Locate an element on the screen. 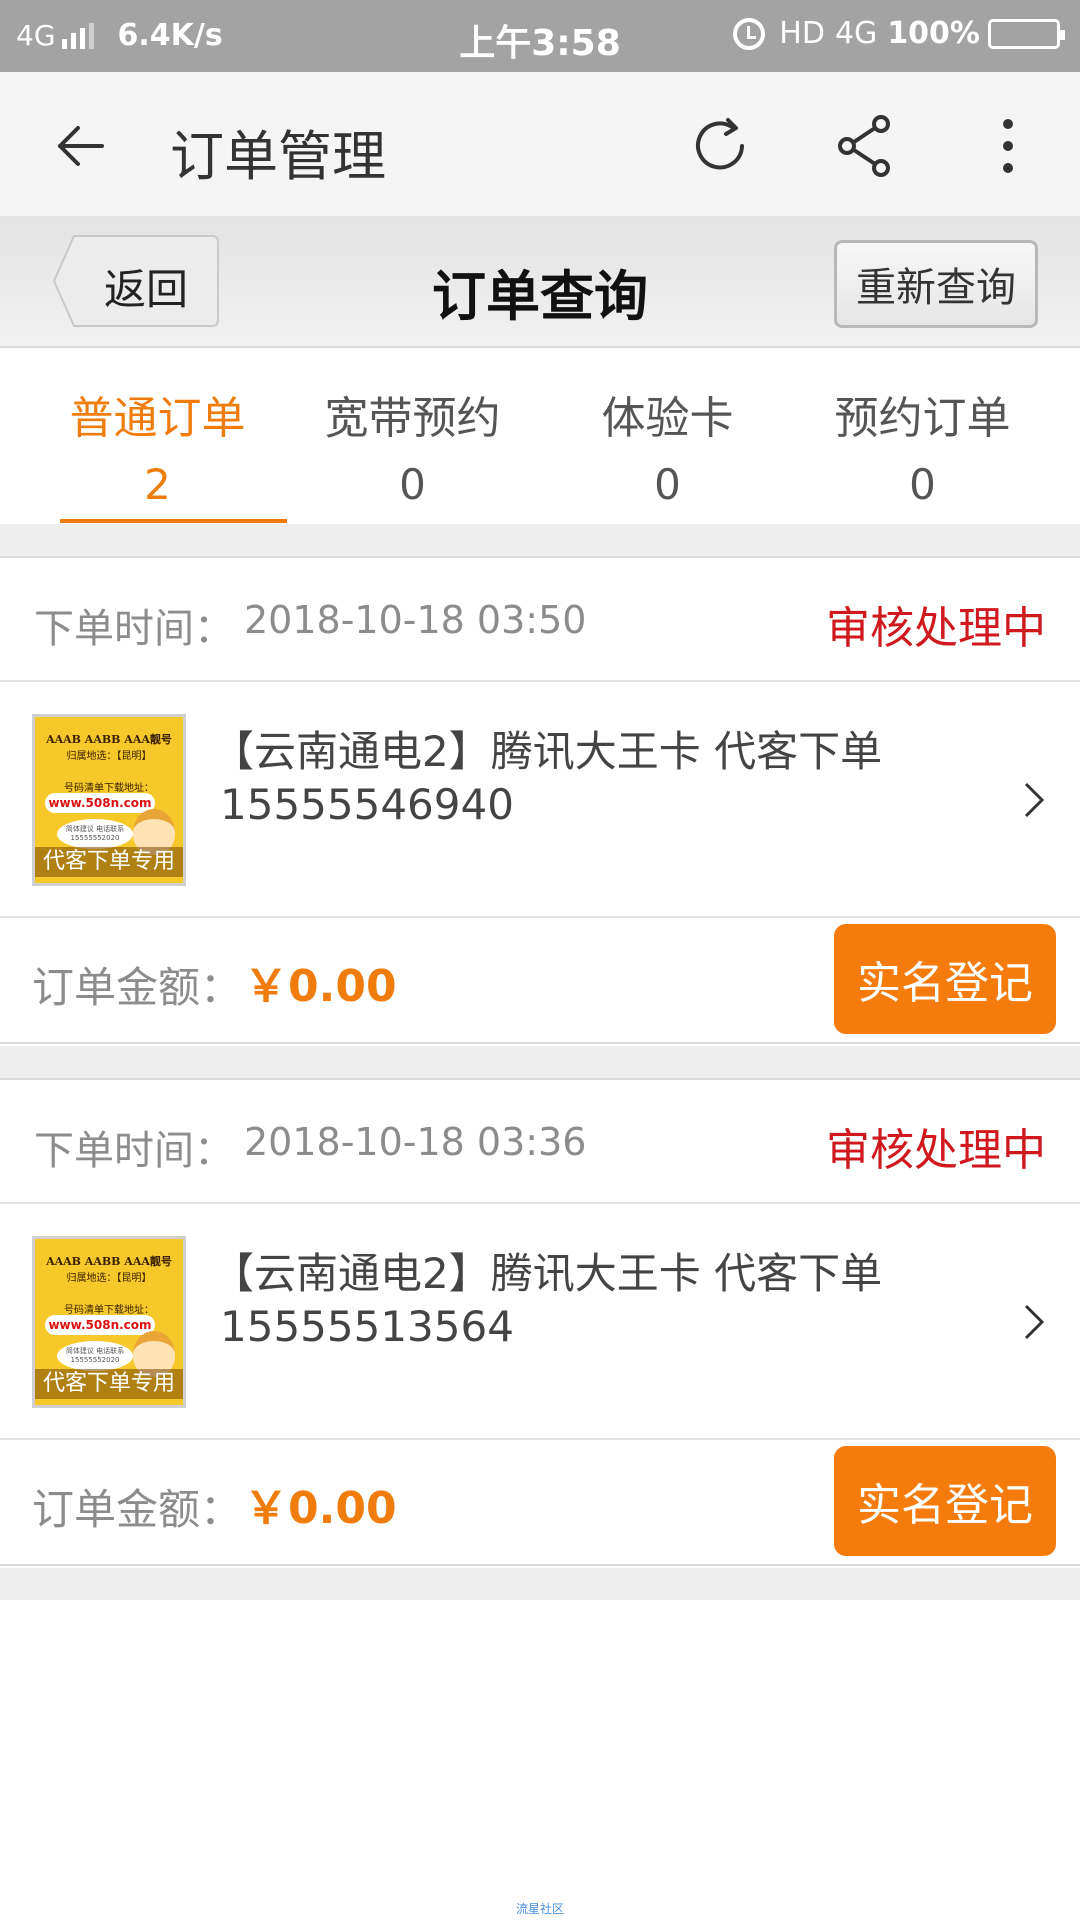 Image resolution: width=1080 pixels, height=1920 pixels. watermark: 流星社区 is located at coordinates (539, 1909).